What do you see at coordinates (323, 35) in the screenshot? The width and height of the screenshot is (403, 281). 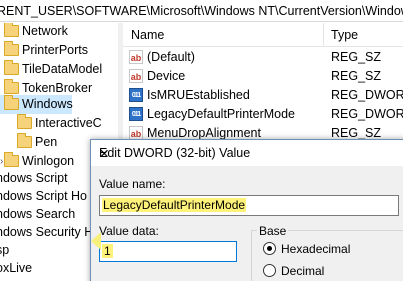 I see `column-divider` at bounding box center [323, 35].